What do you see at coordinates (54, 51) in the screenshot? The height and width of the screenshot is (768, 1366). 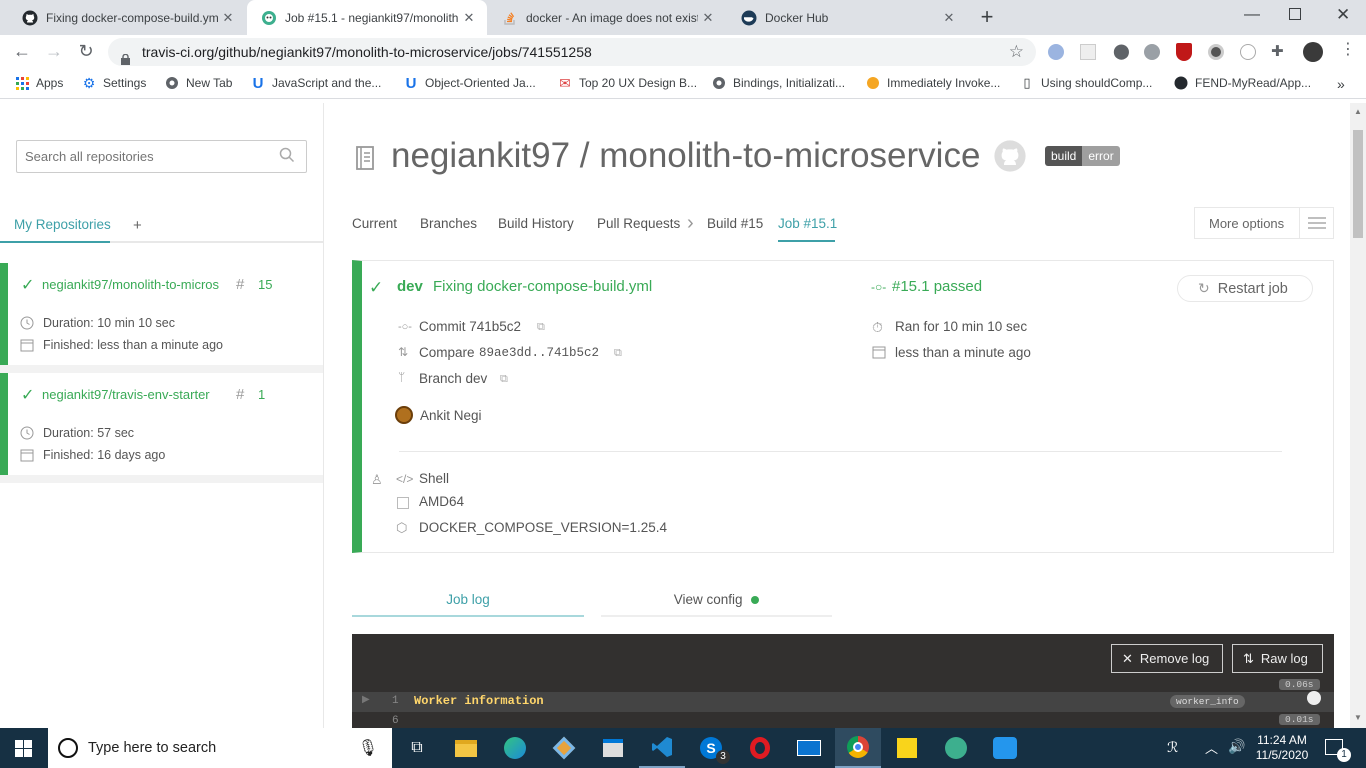 I see `forward-button: →` at bounding box center [54, 51].